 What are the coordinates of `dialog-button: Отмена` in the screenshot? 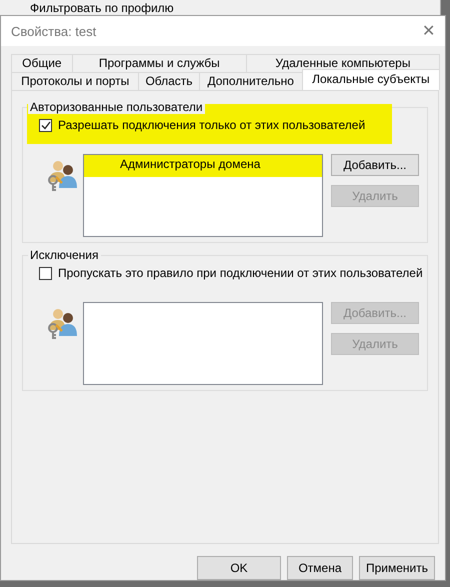 It's located at (319, 568).